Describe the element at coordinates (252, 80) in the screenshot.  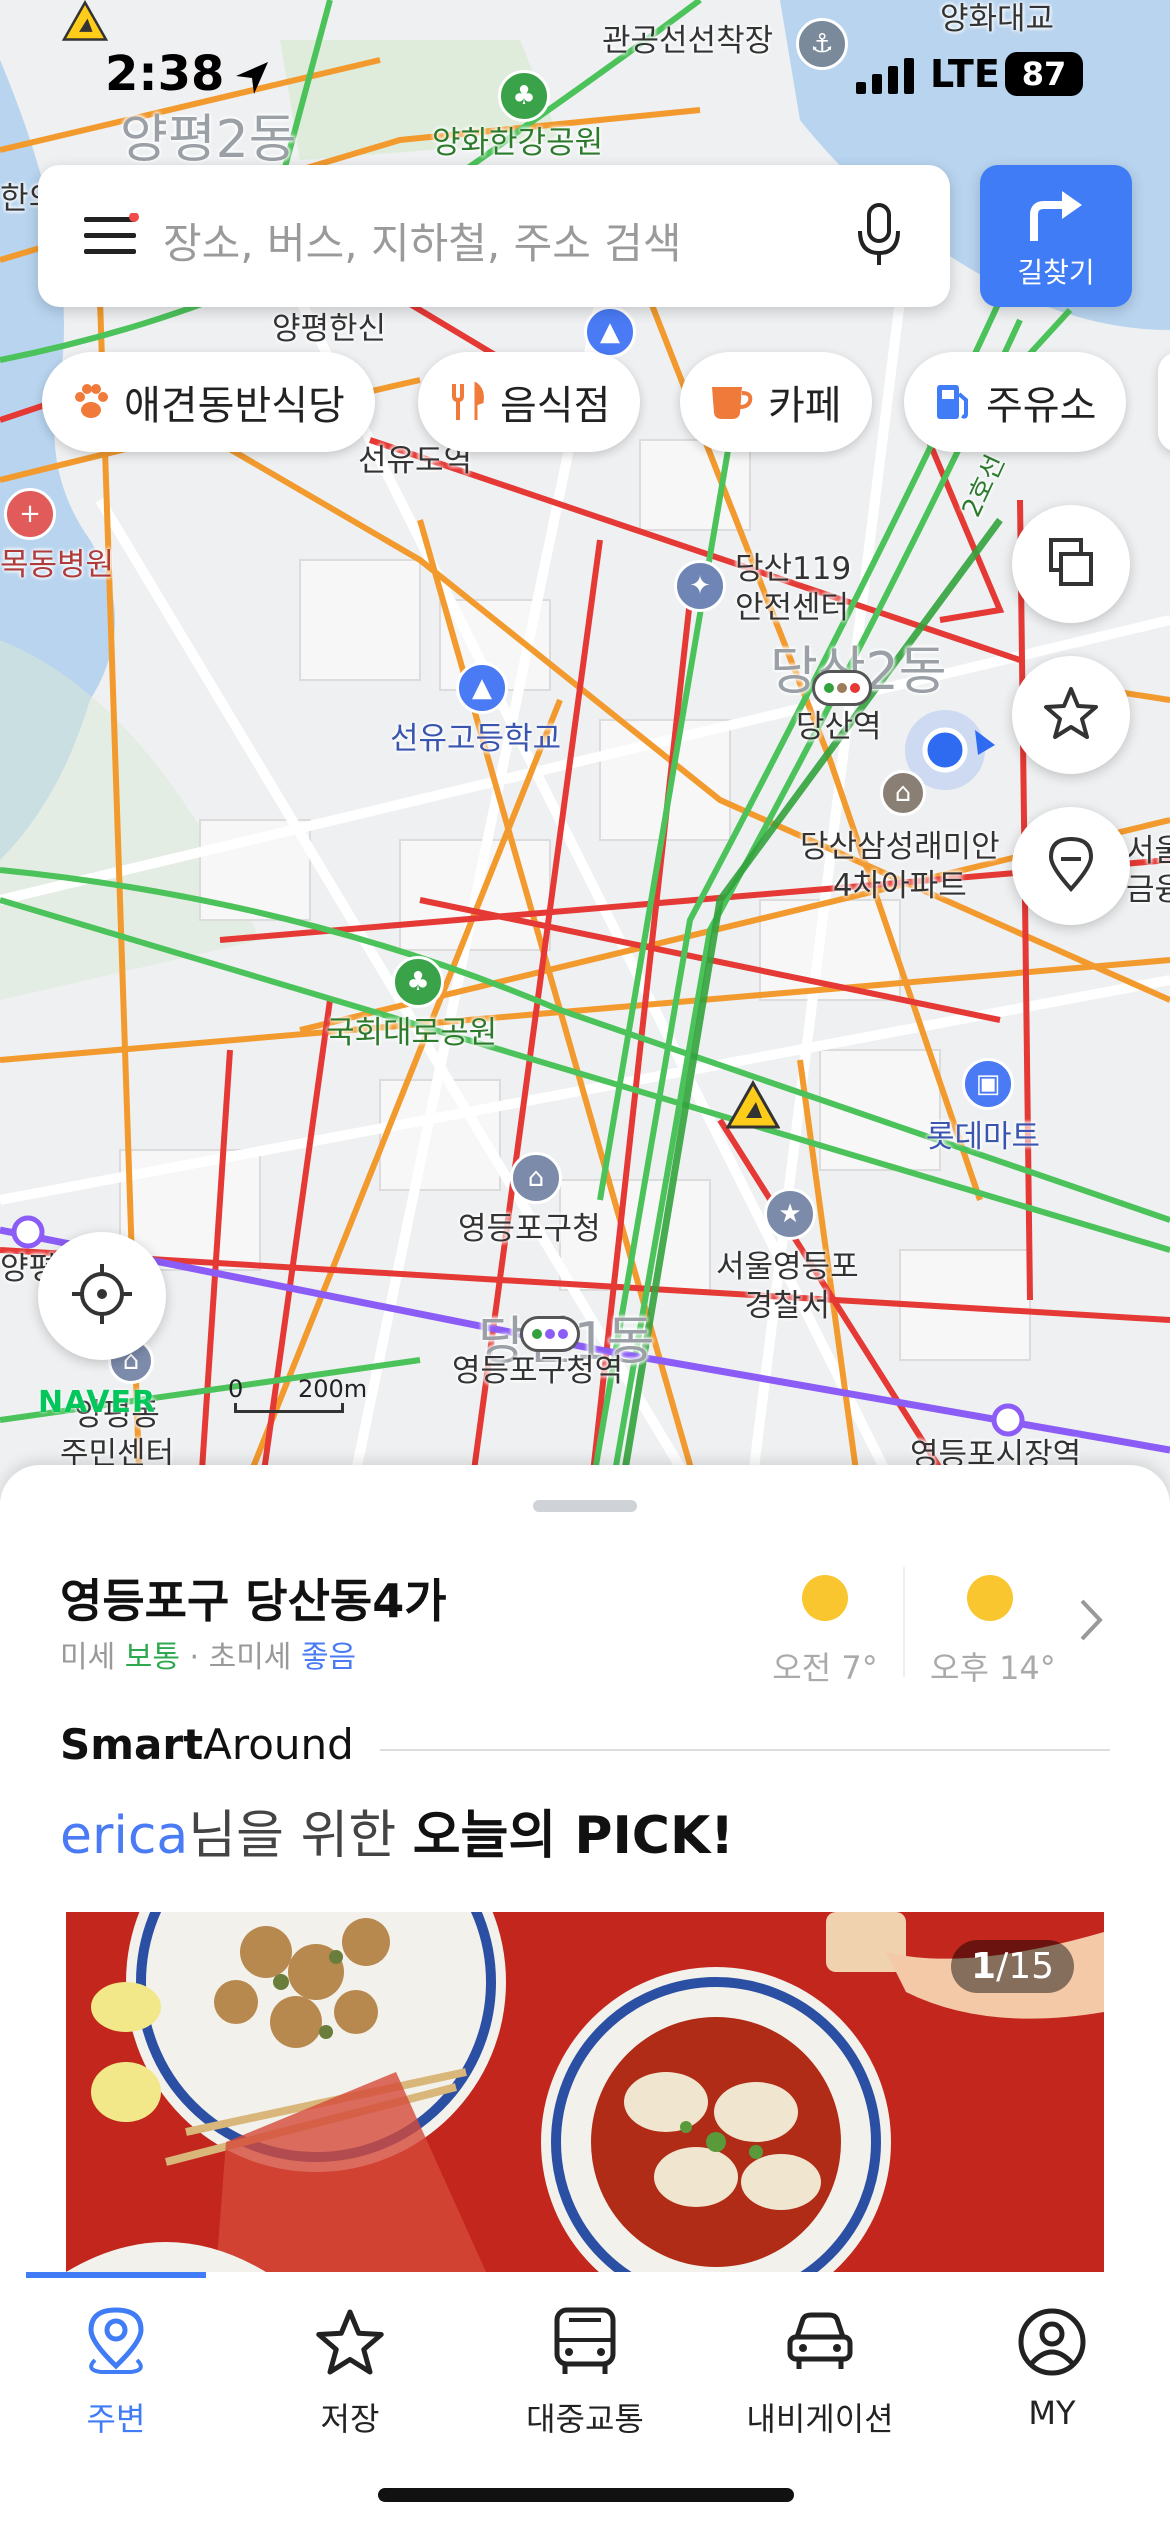
I see `location-arrow-icon` at that location.